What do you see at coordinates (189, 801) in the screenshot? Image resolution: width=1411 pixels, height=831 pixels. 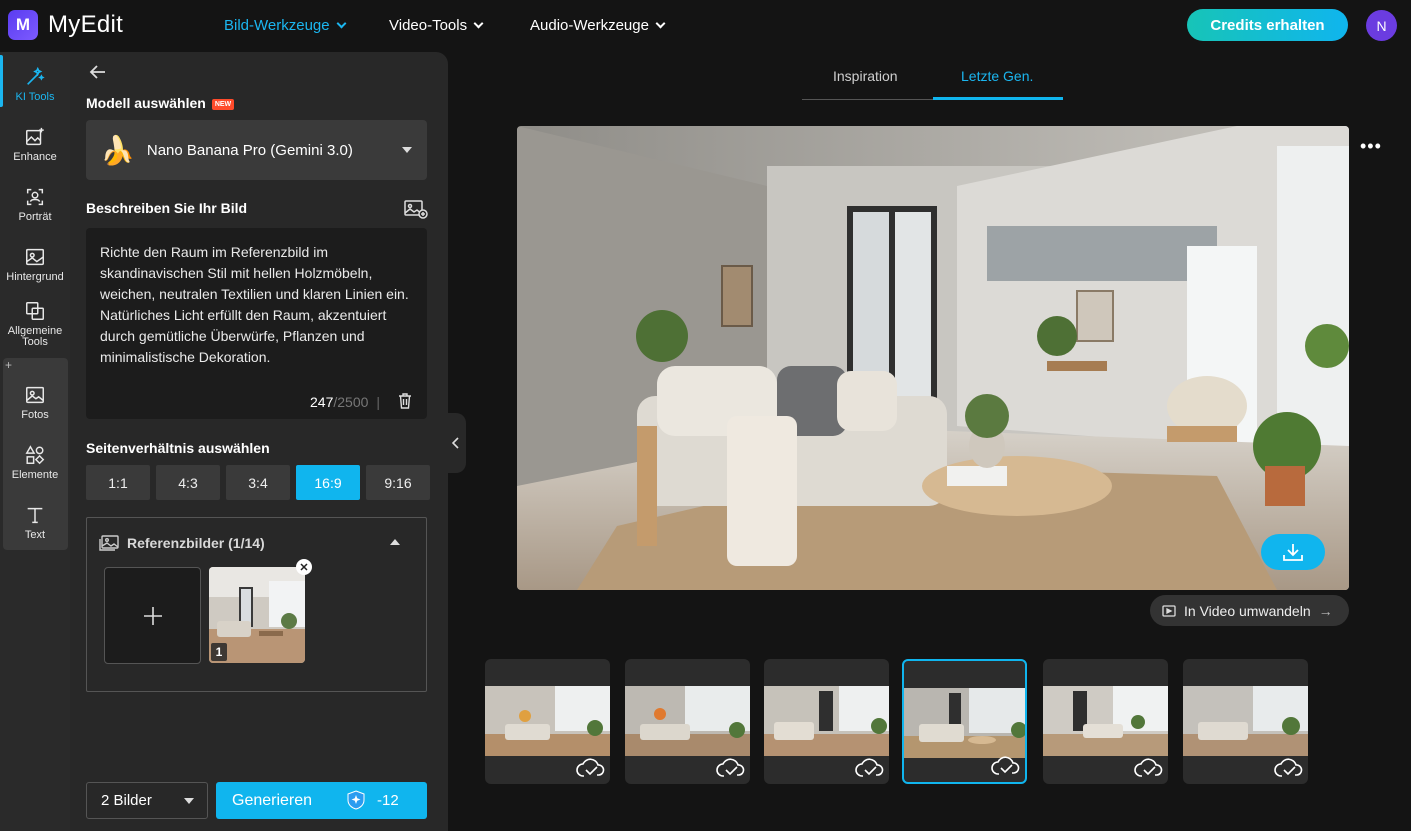 I see `caret-down-icon` at bounding box center [189, 801].